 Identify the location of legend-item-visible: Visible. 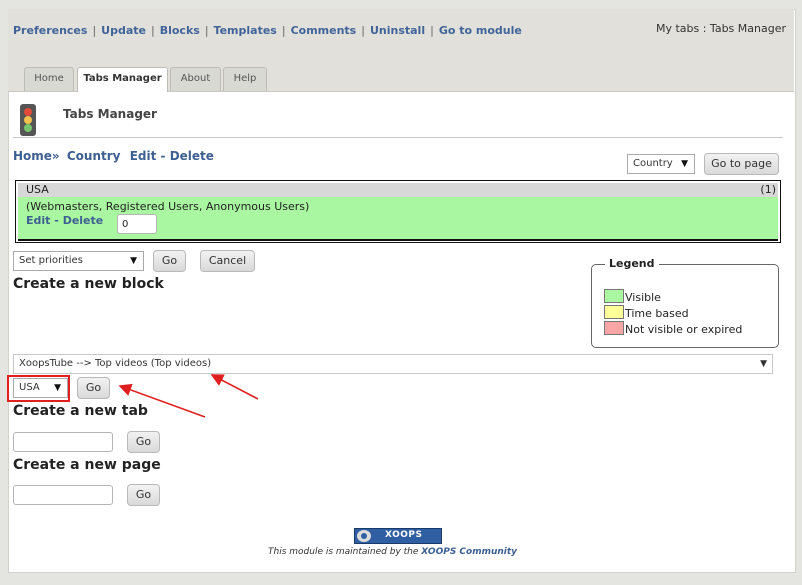
(632, 296).